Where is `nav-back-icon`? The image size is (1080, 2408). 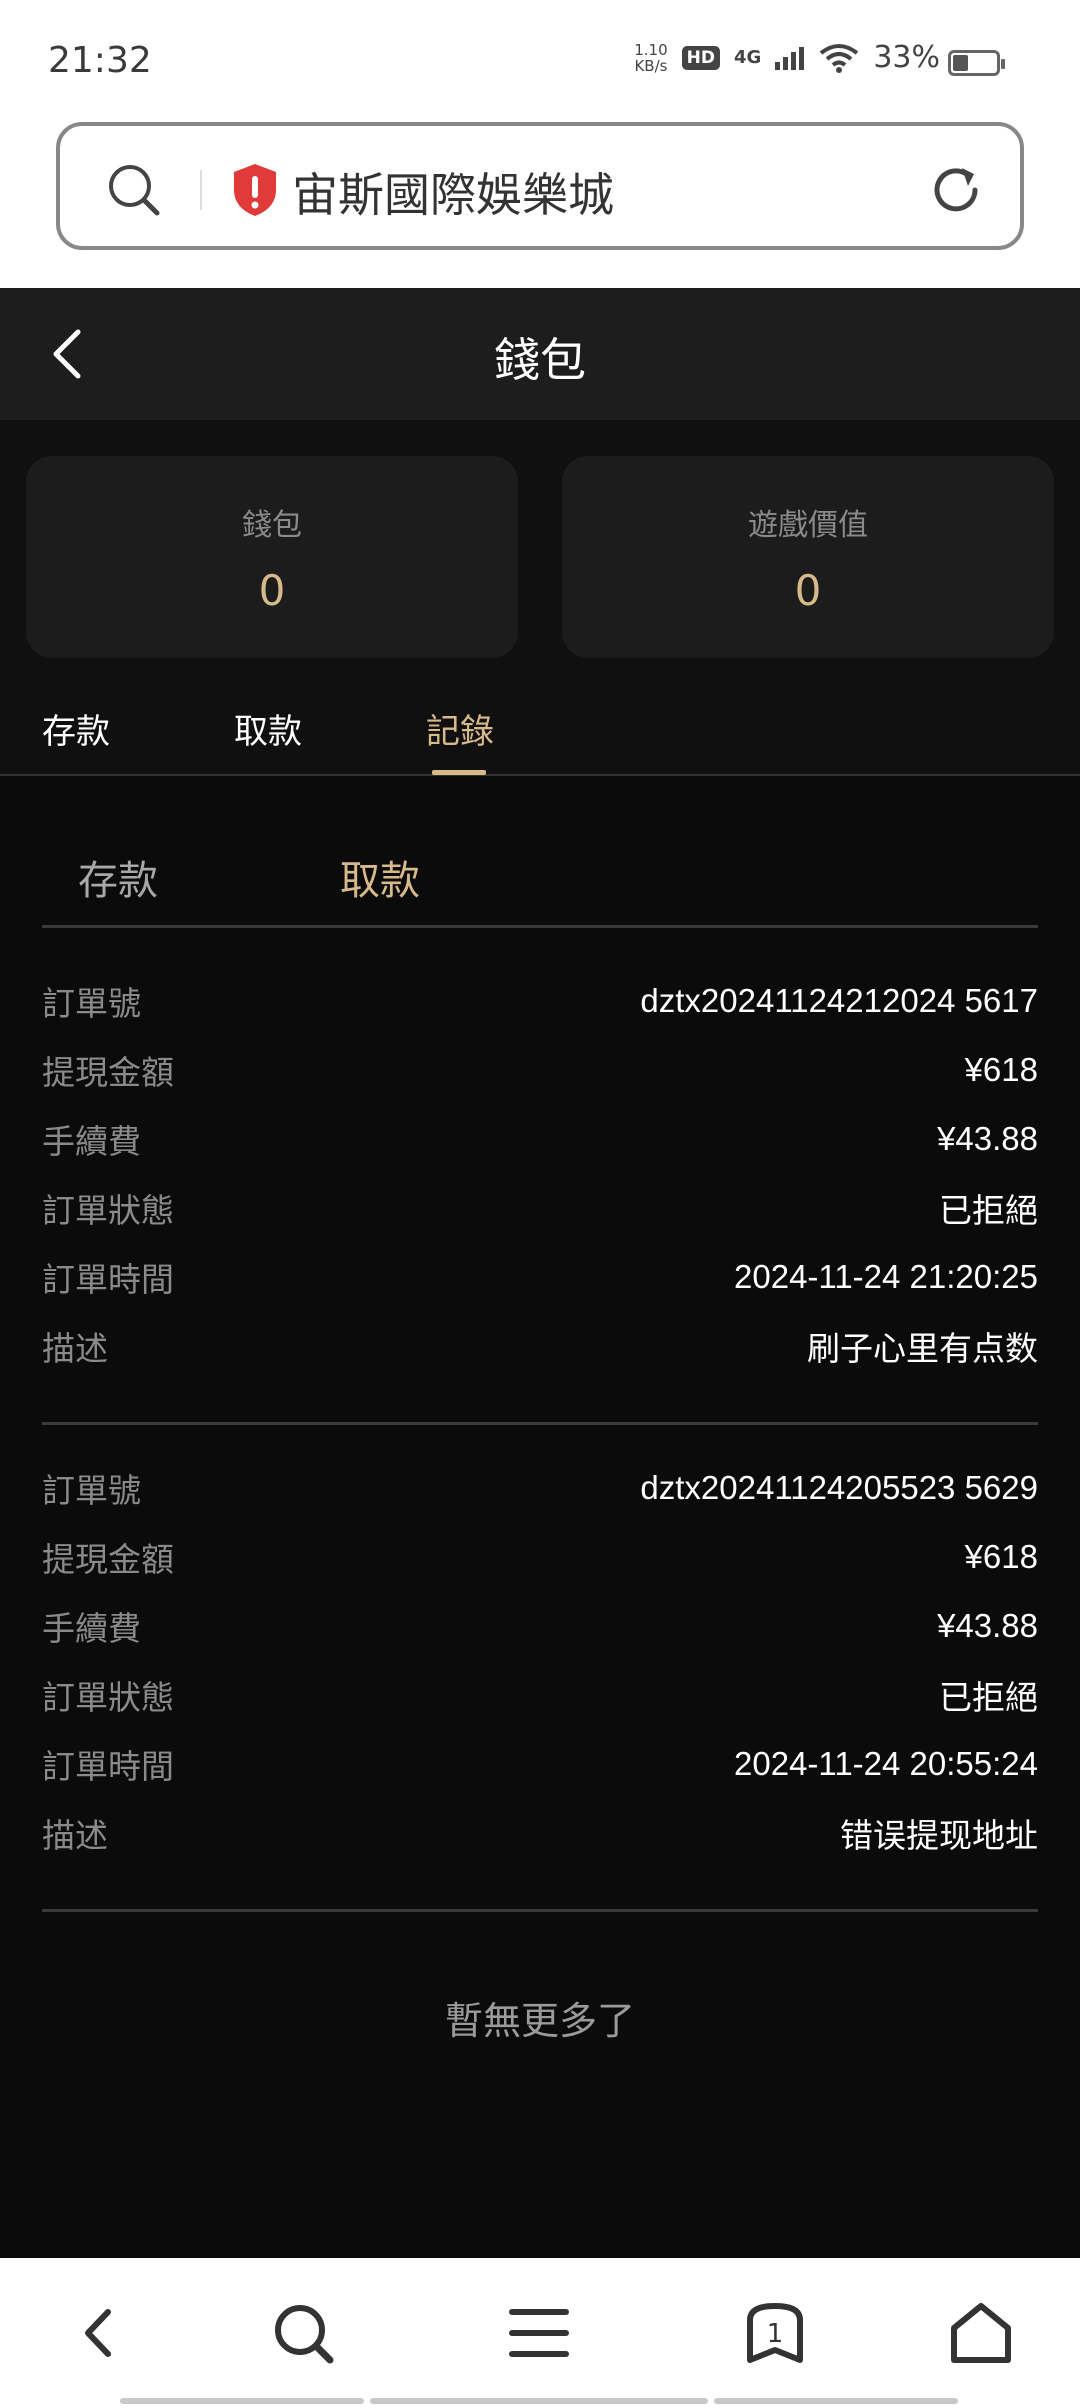
nav-back-icon is located at coordinates (99, 2333).